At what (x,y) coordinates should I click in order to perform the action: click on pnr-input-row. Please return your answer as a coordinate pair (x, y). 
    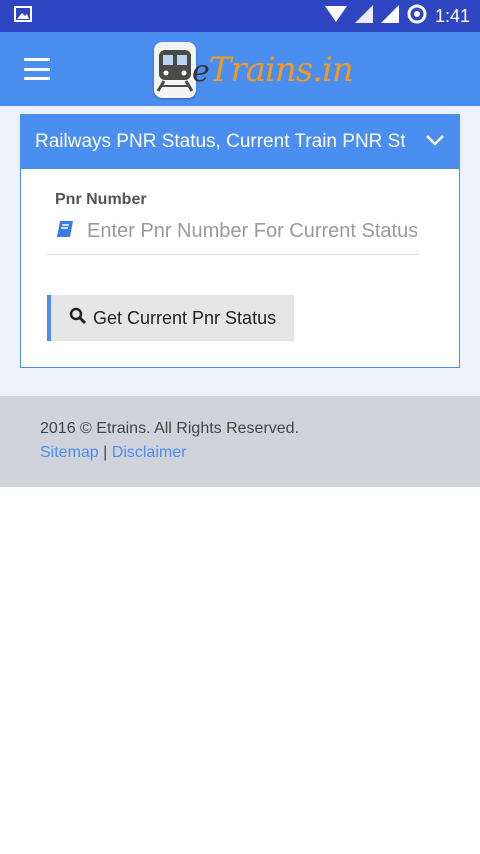
    Looking at the image, I should click on (233, 237).